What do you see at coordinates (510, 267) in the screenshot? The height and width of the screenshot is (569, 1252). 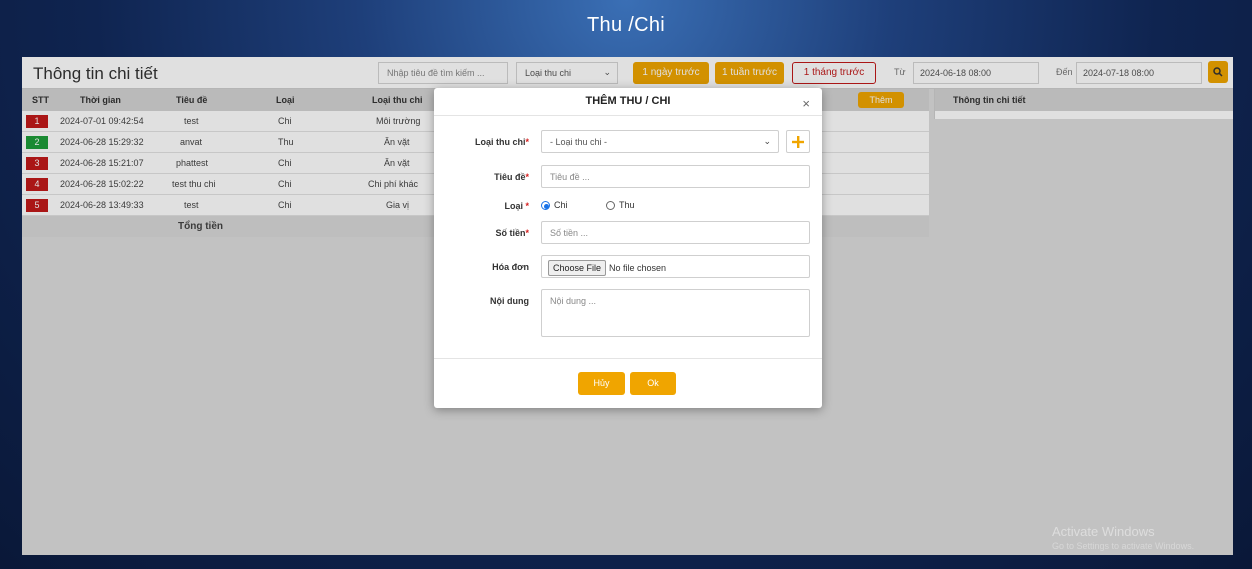 I see `invoice-label: Hóa đơn` at bounding box center [510, 267].